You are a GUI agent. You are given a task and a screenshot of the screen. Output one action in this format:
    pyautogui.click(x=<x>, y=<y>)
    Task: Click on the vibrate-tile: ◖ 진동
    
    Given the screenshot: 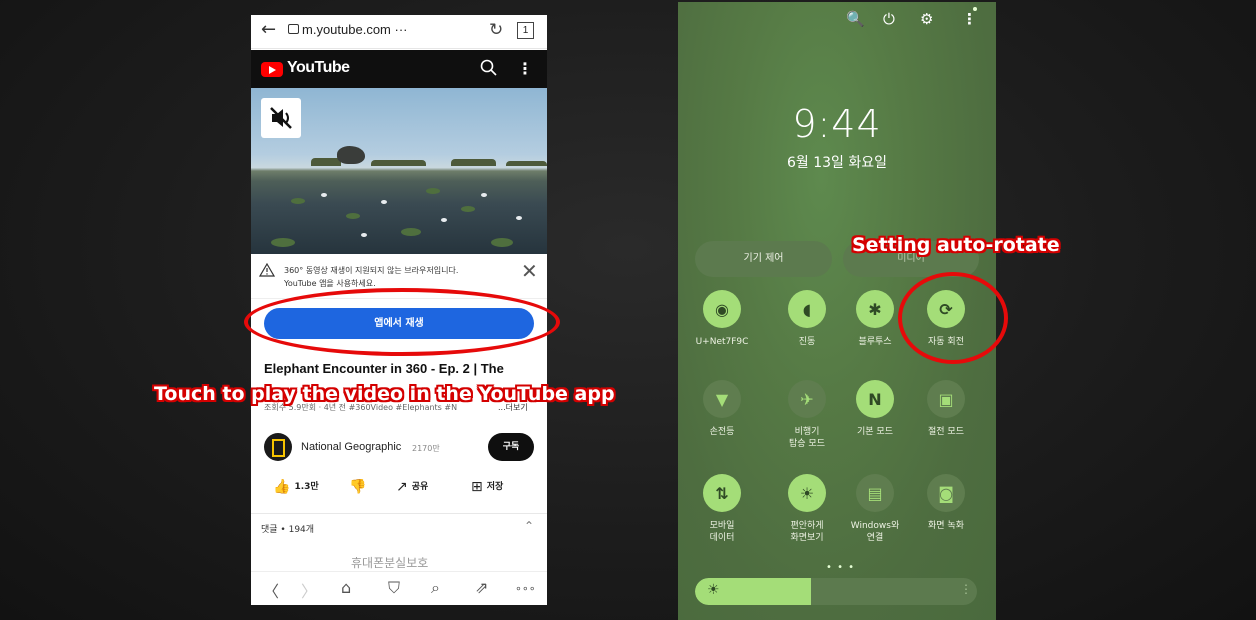 What is the action you would take?
    pyautogui.click(x=807, y=319)
    